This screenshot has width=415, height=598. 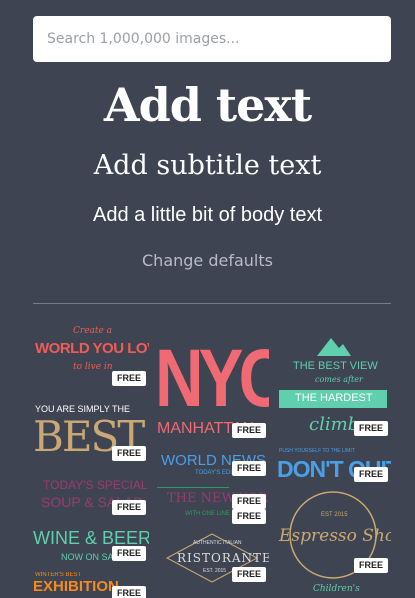 I want to click on template-exhibition: WINTER'S BEST EXHIBITION FREE, so click(x=91, y=585).